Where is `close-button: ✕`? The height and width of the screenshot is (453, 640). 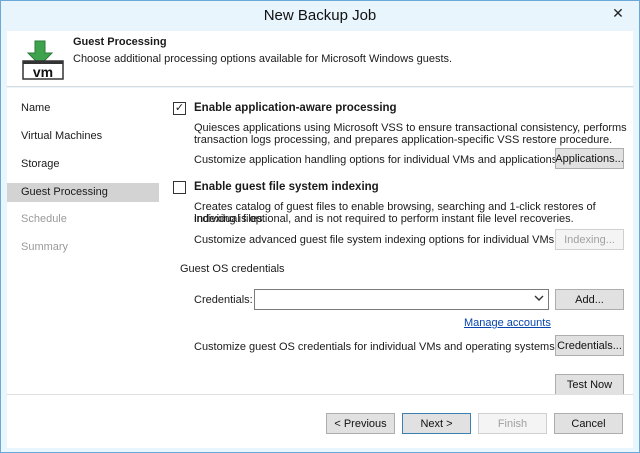
close-button: ✕ is located at coordinates (618, 13).